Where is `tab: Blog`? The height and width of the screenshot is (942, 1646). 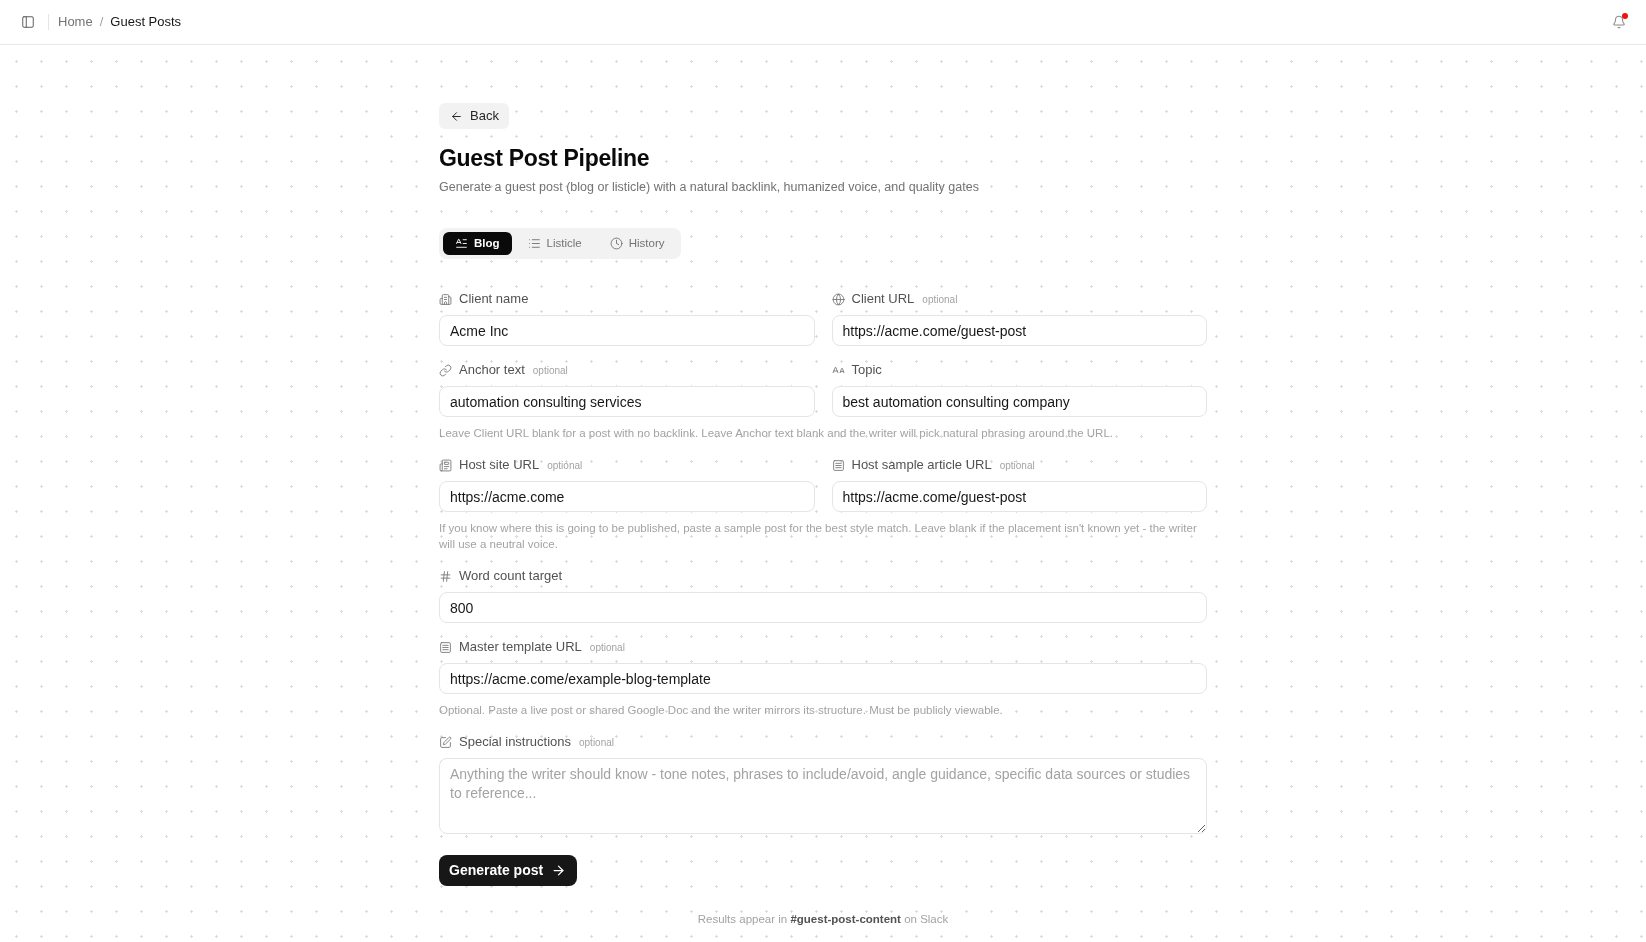
tab: Blog is located at coordinates (477, 243).